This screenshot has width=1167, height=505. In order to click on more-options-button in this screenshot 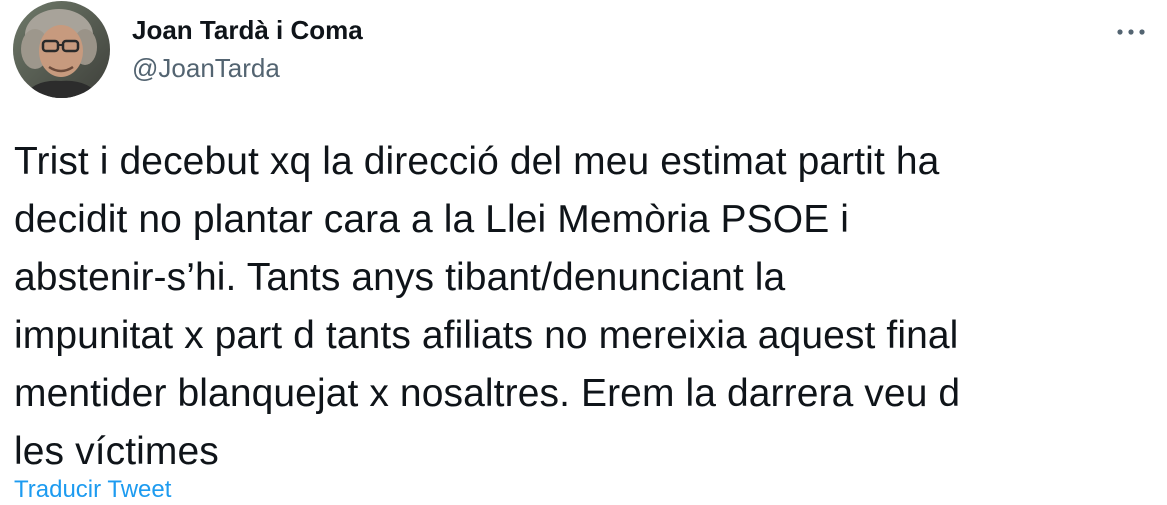, I will do `click(1131, 32)`.